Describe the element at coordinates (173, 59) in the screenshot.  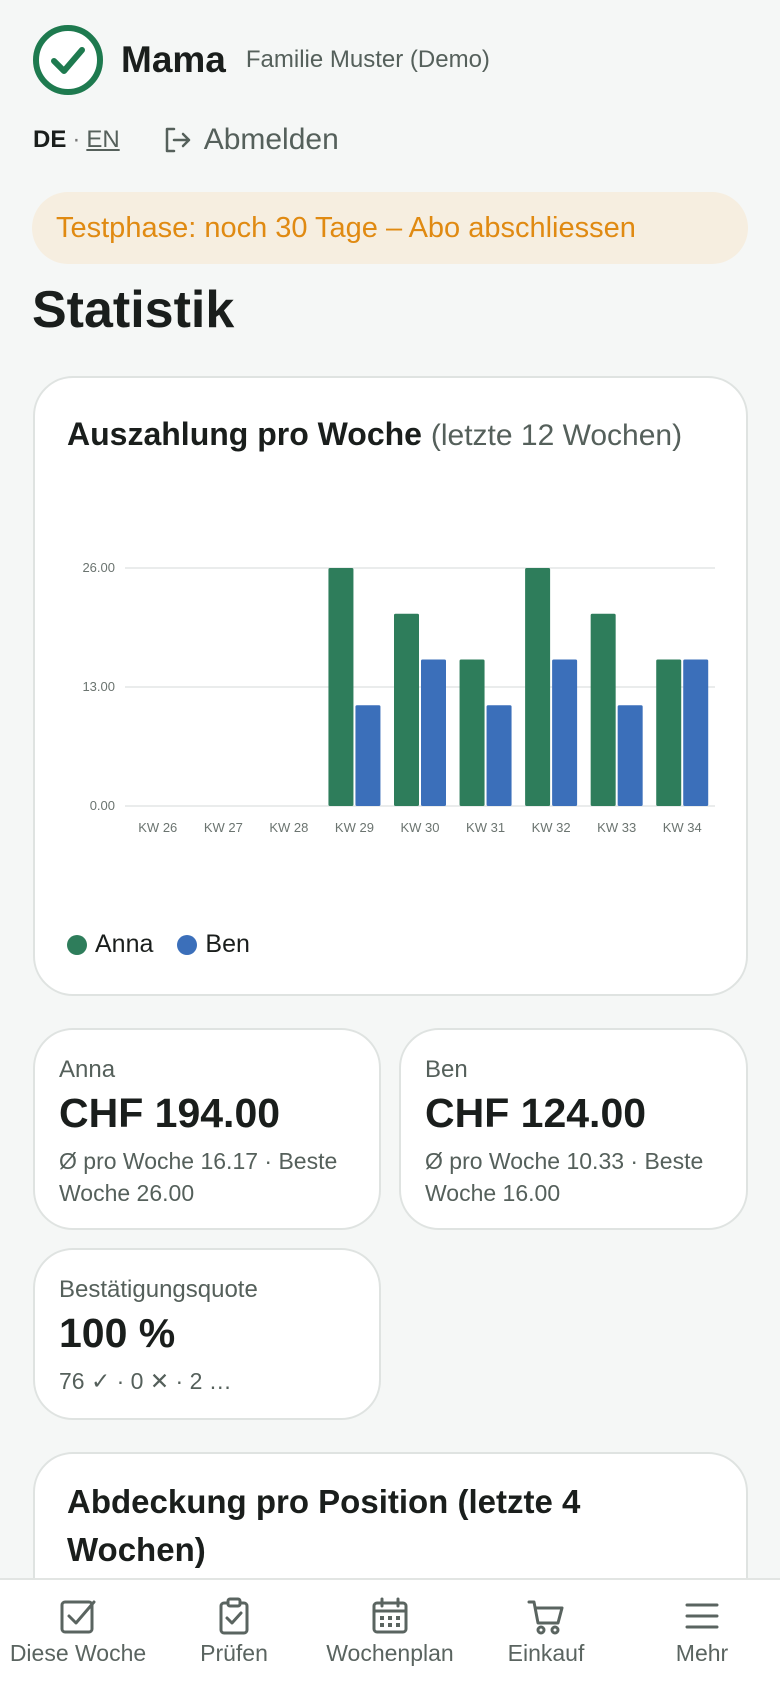
I see `user-name: Mama` at that location.